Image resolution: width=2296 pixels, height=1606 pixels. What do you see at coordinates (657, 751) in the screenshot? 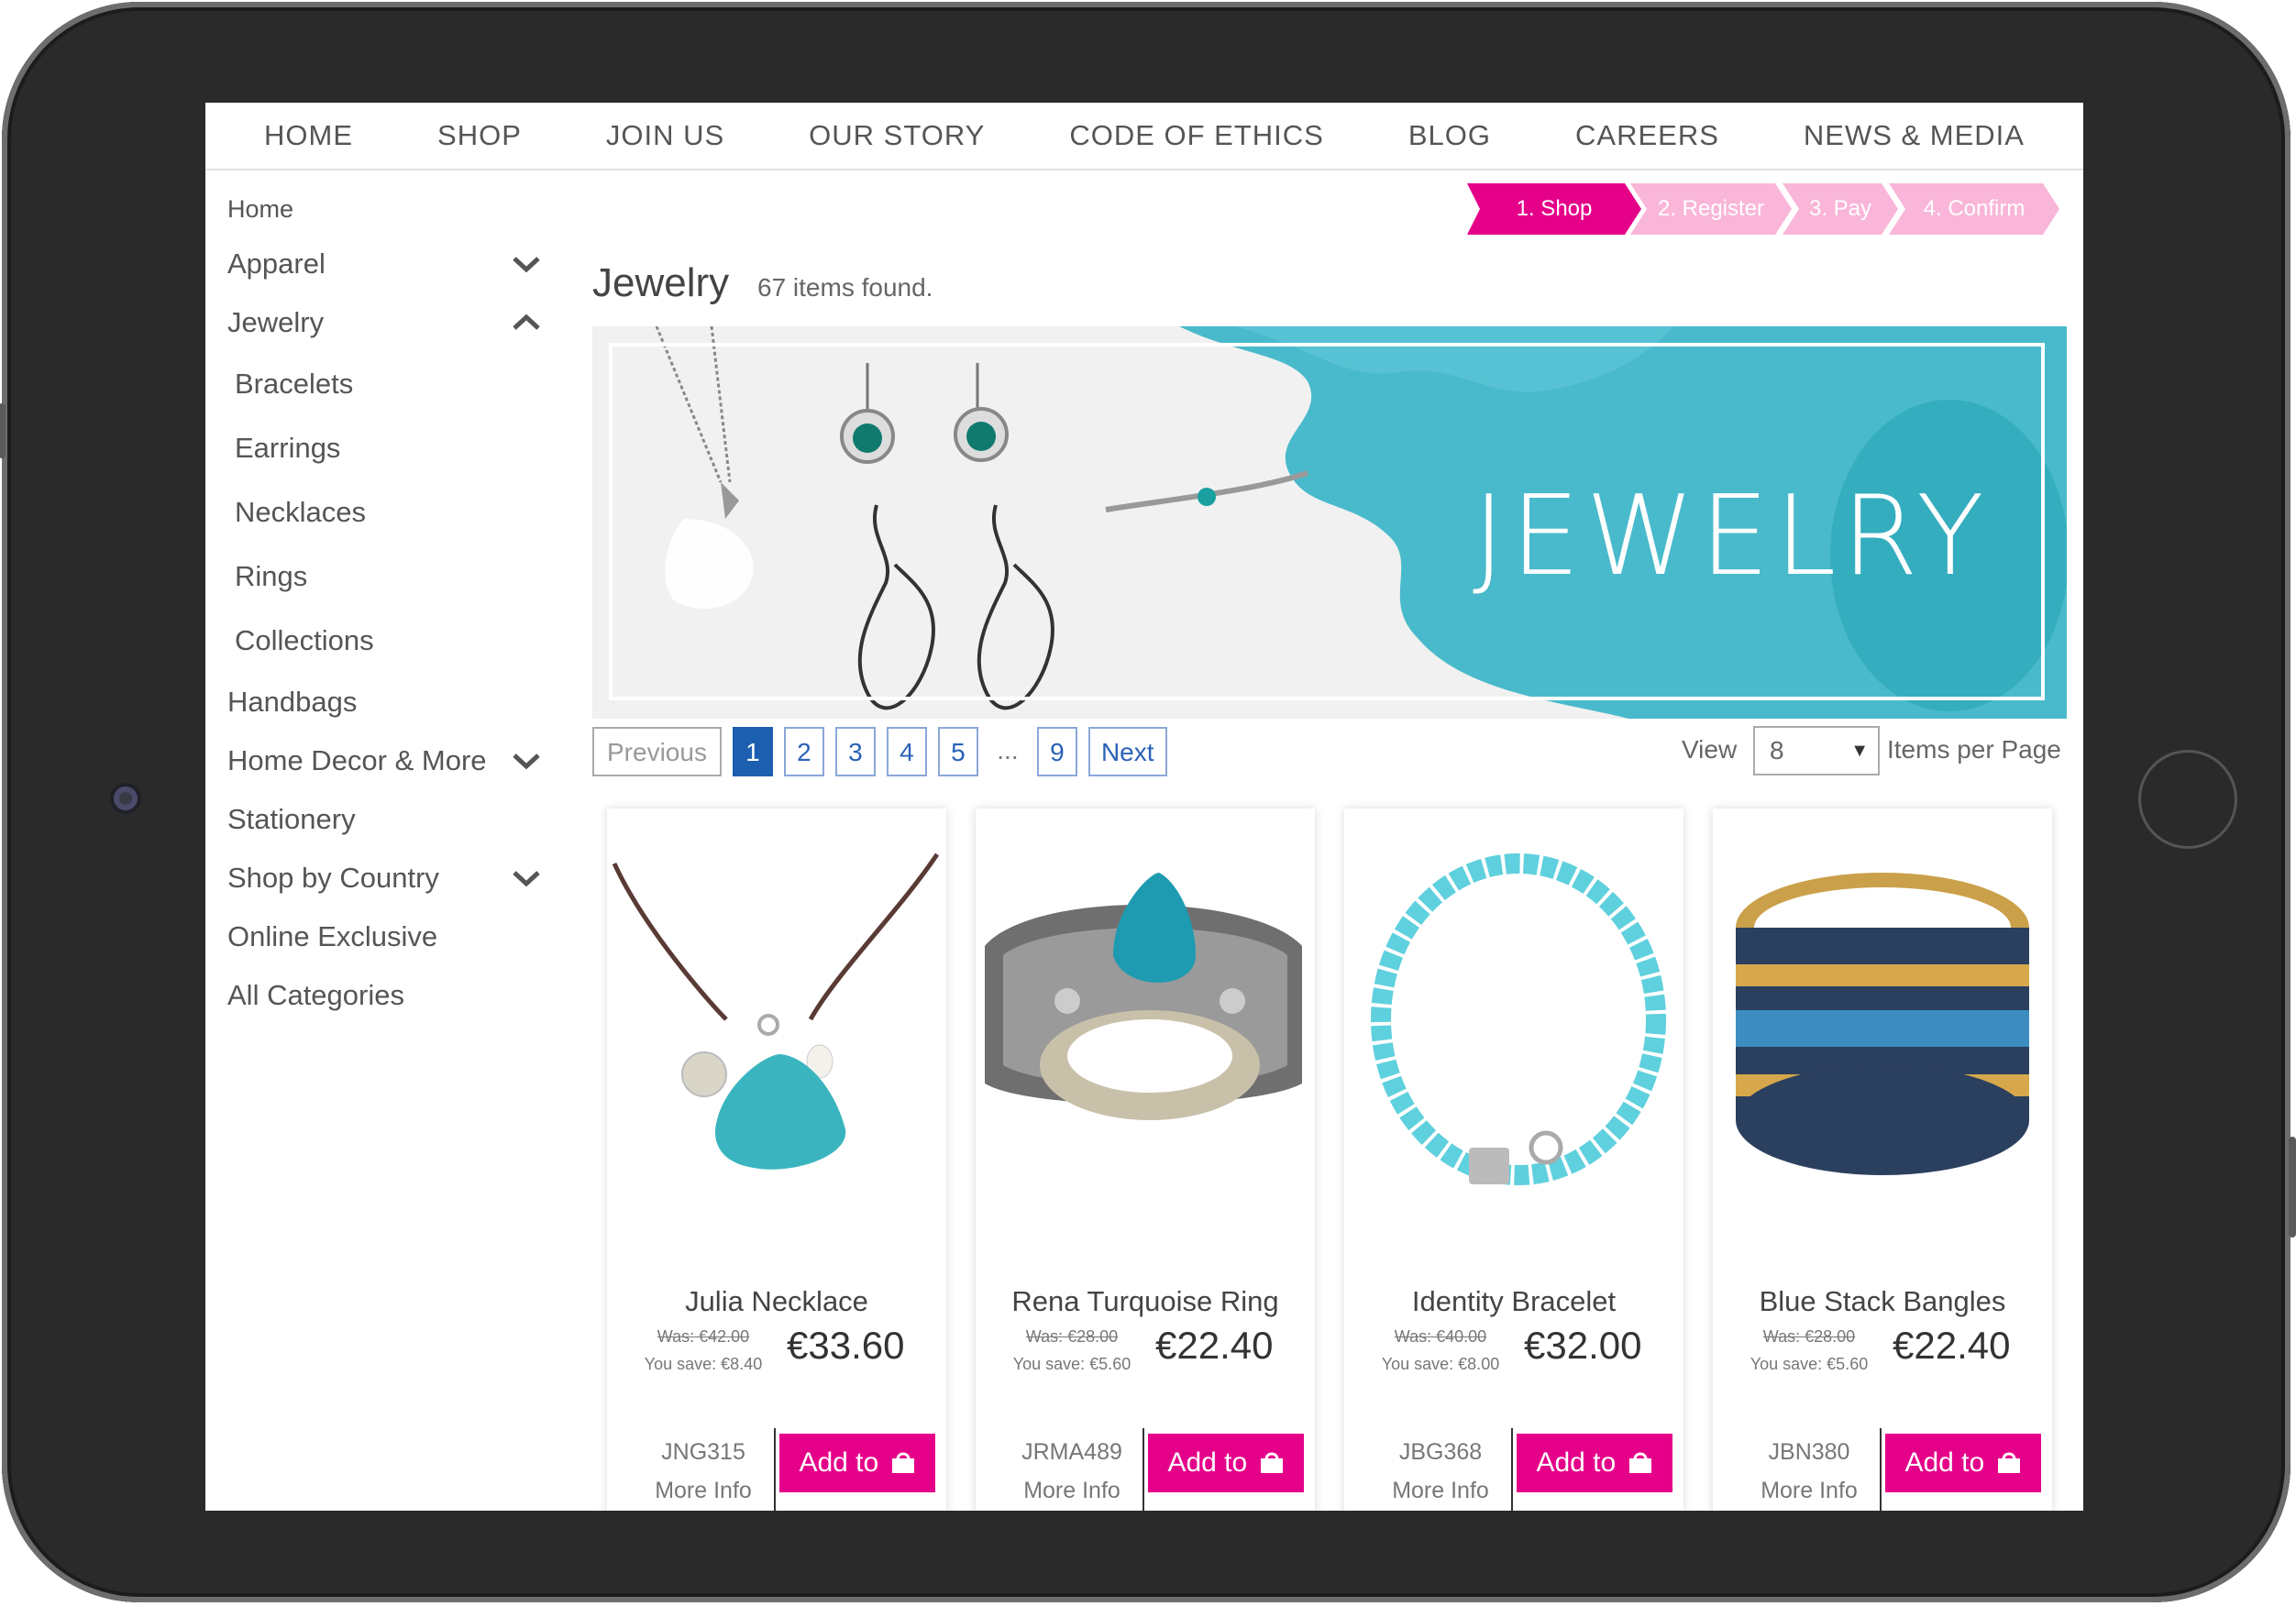
I see `pagination-previous: Previous` at bounding box center [657, 751].